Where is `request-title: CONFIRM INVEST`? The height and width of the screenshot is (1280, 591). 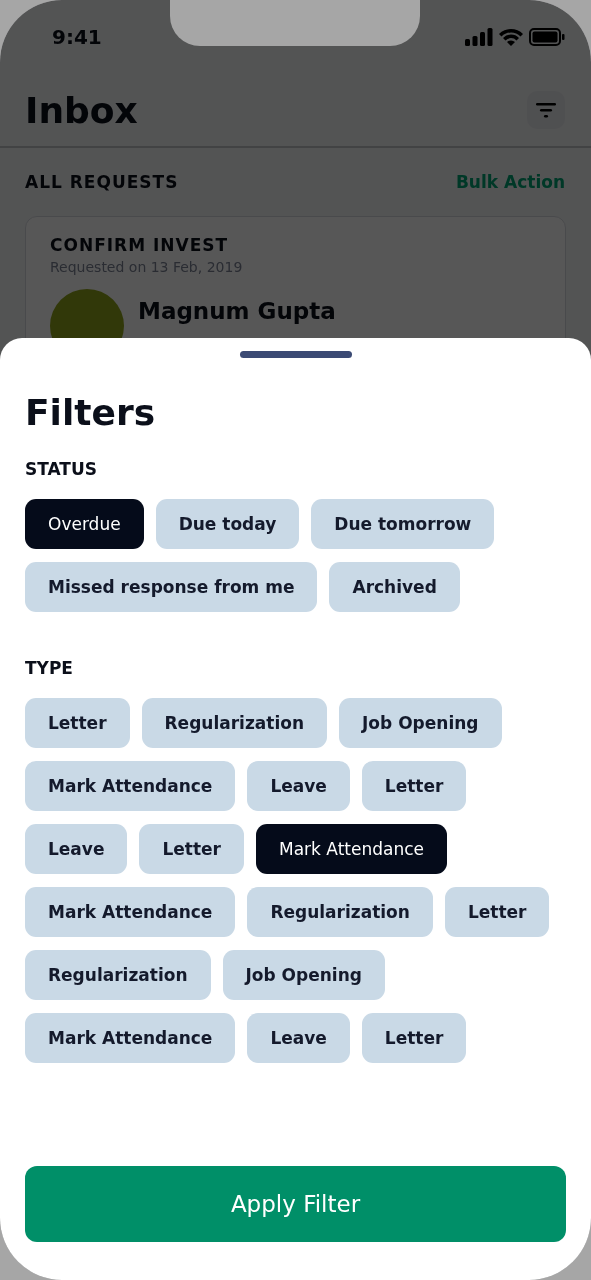
request-title: CONFIRM INVEST is located at coordinates (140, 245).